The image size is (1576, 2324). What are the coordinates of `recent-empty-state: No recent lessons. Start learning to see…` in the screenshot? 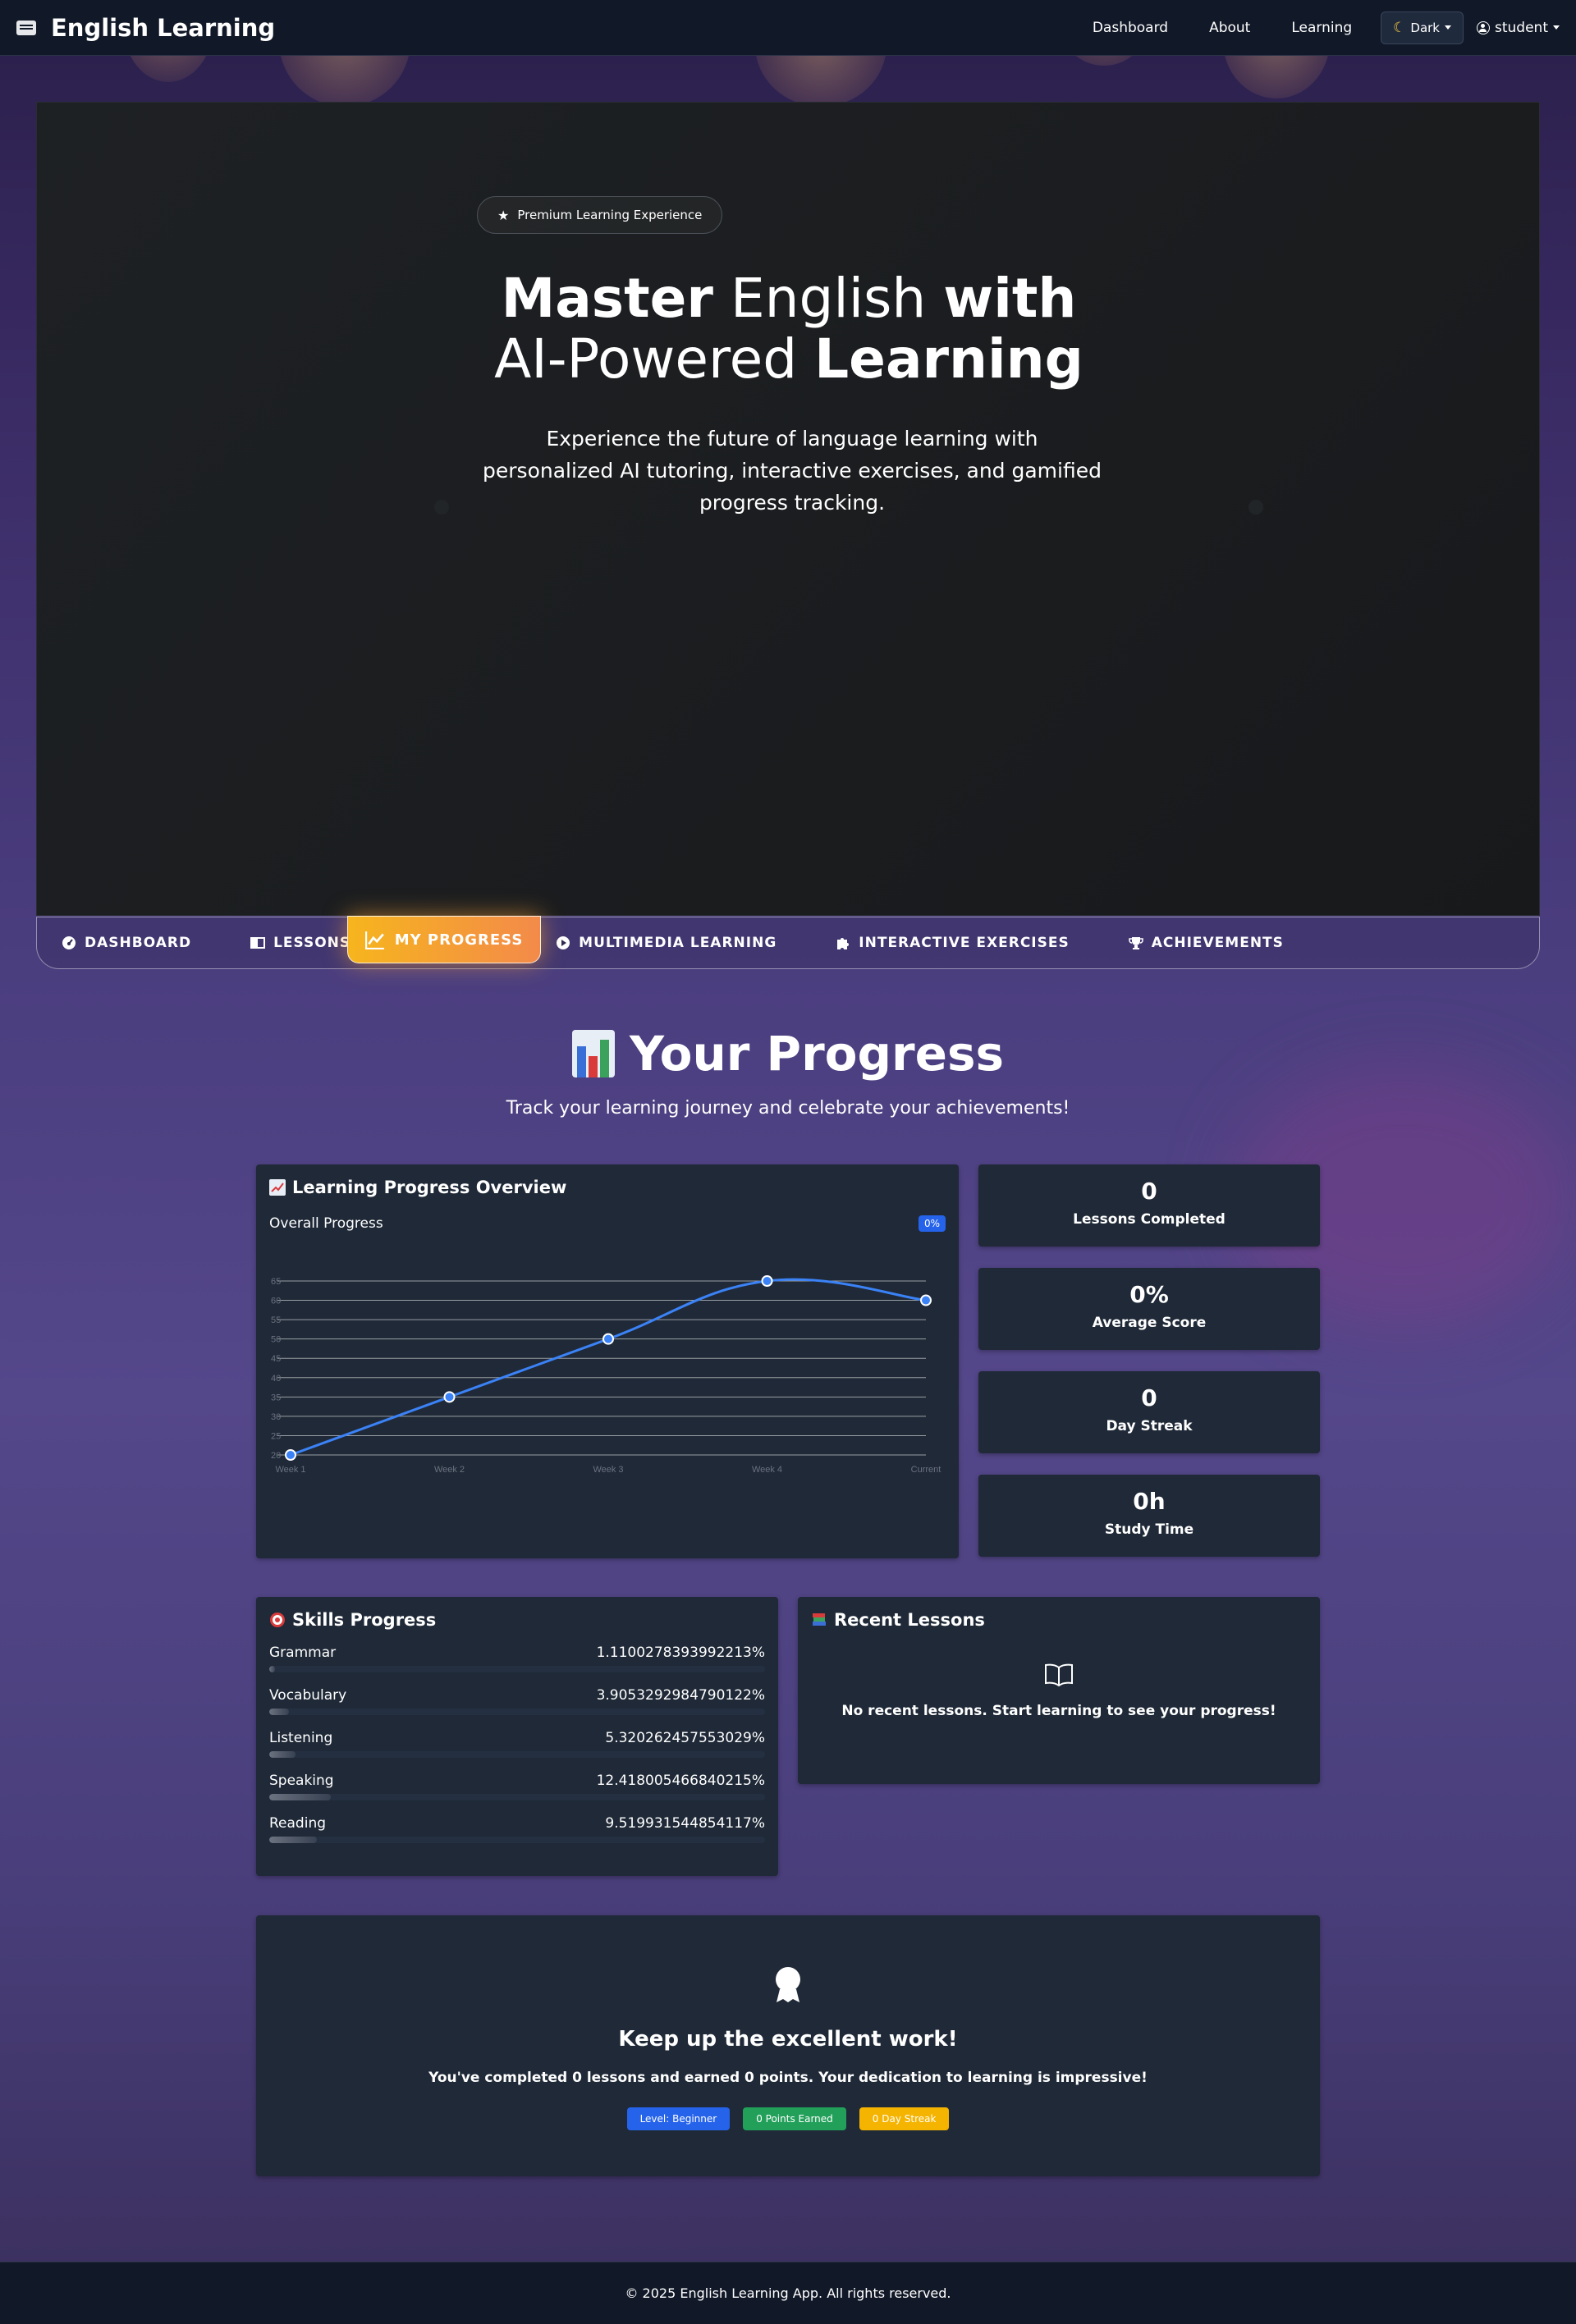 It's located at (1059, 1691).